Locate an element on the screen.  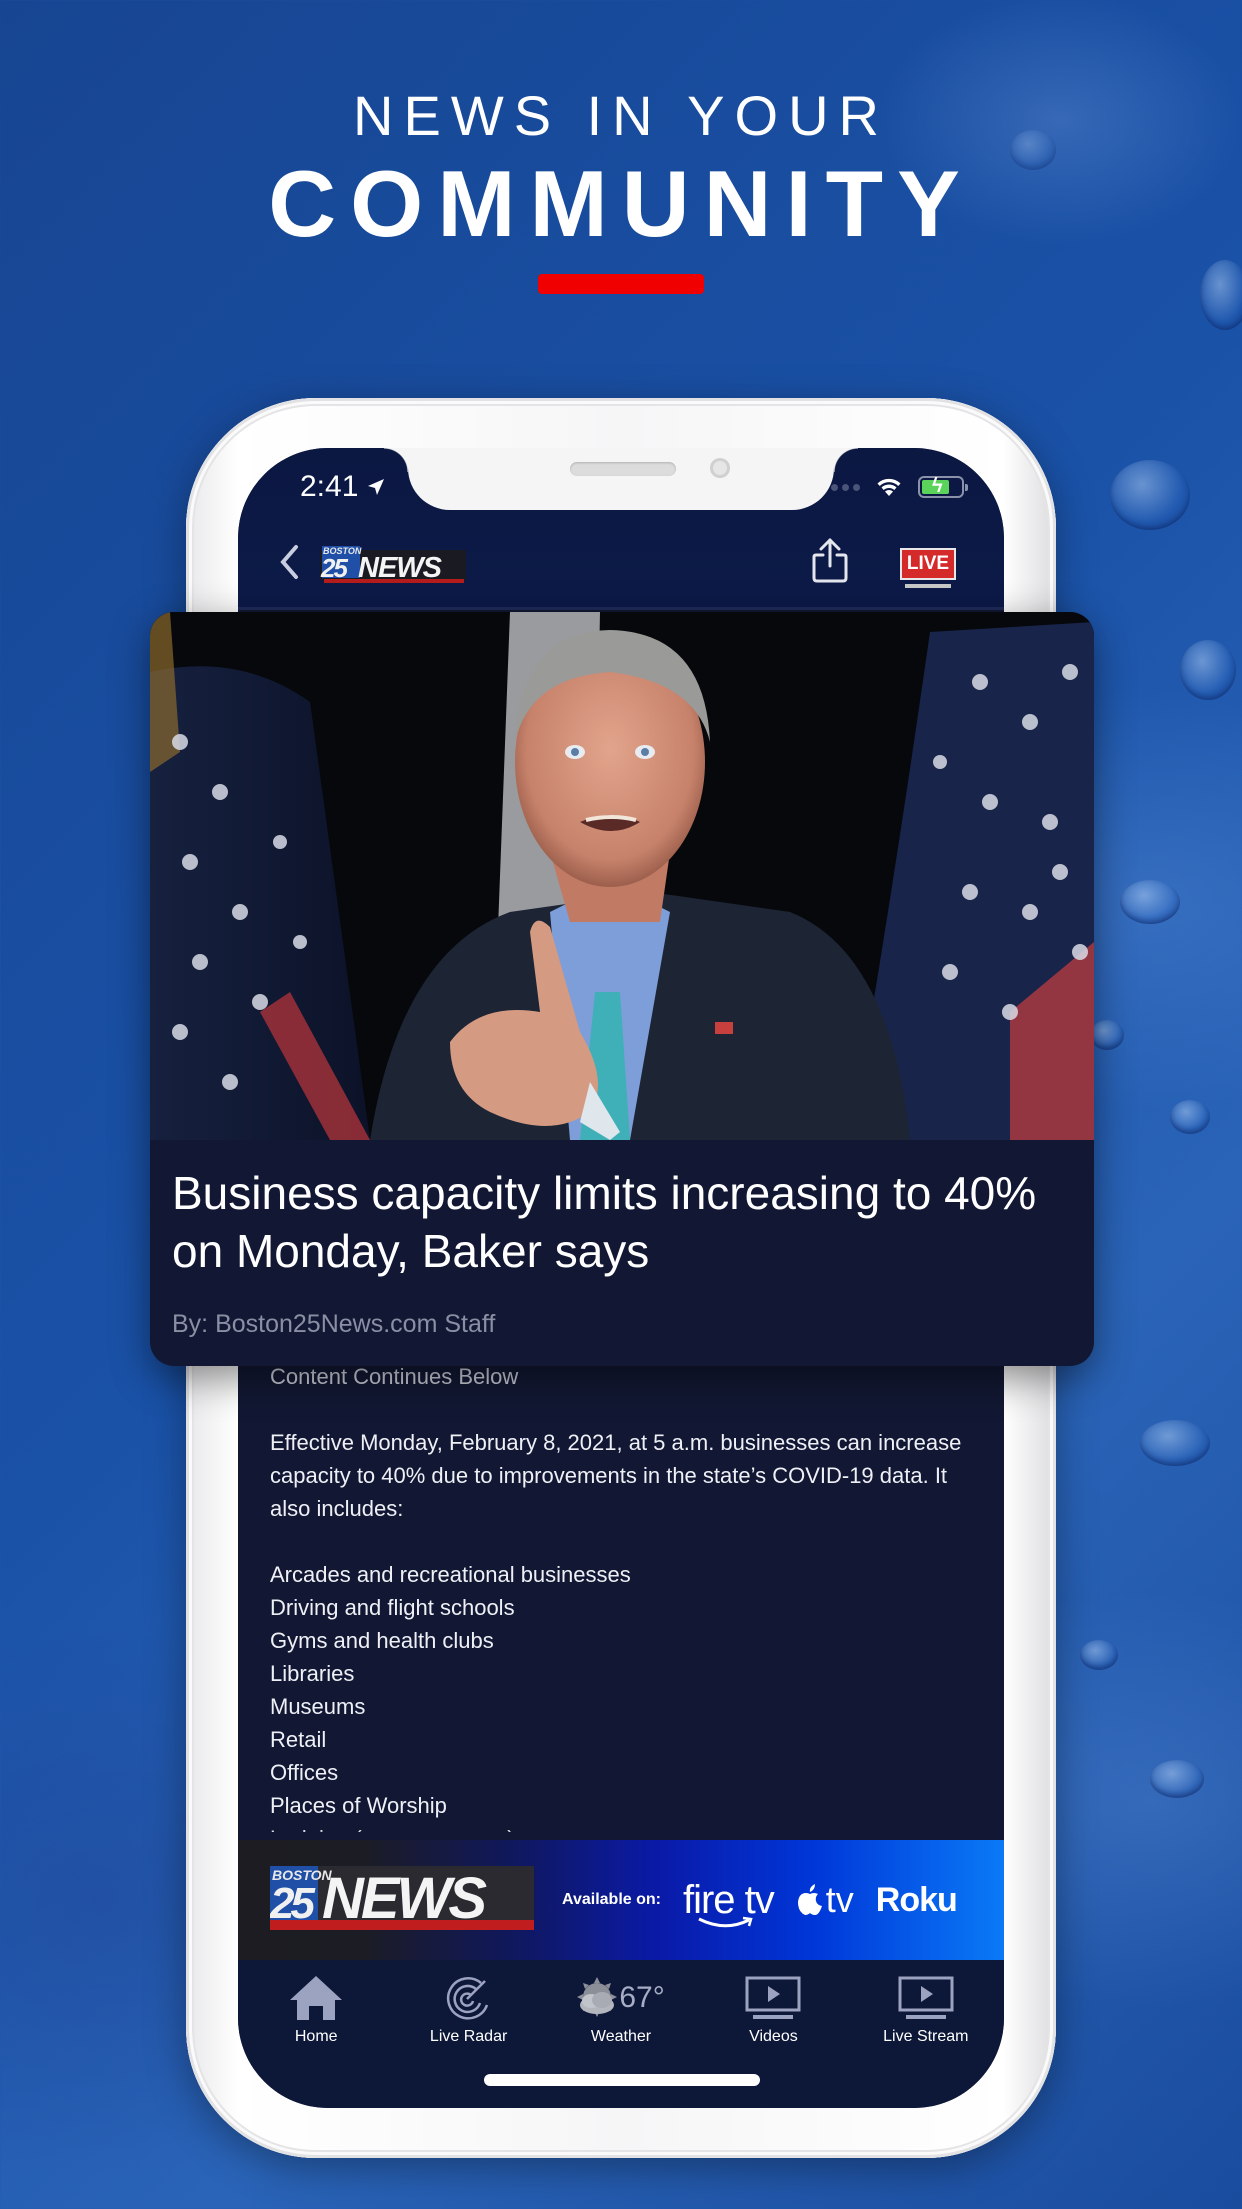
weather-temperature: 67° is located at coordinates (642, 1997).